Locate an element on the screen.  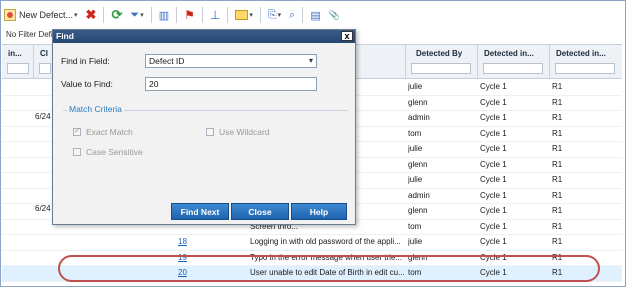
help-button: Help is located at coordinates (319, 211).